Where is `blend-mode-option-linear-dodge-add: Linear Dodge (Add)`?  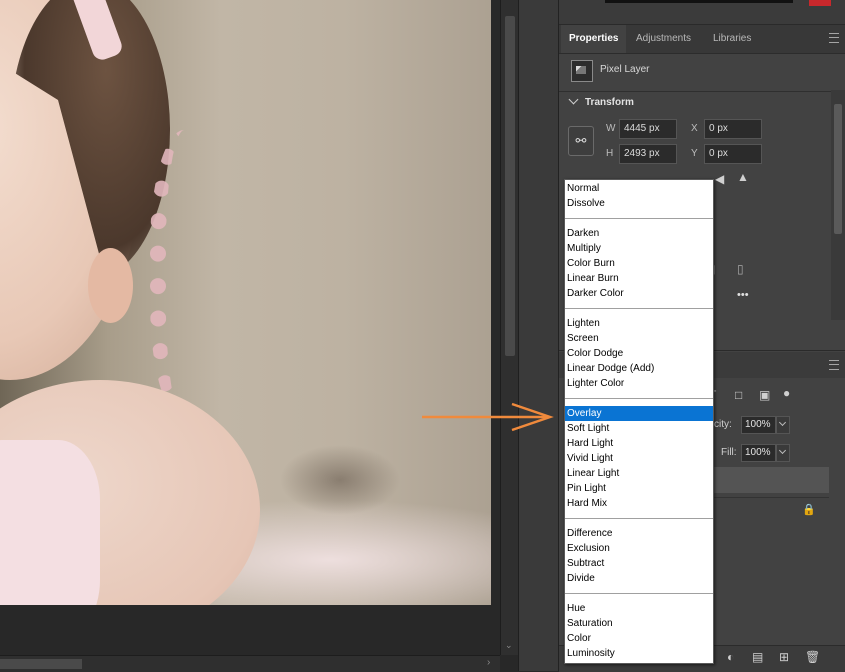
blend-mode-option-linear-dodge-add: Linear Dodge (Add) is located at coordinates (639, 368).